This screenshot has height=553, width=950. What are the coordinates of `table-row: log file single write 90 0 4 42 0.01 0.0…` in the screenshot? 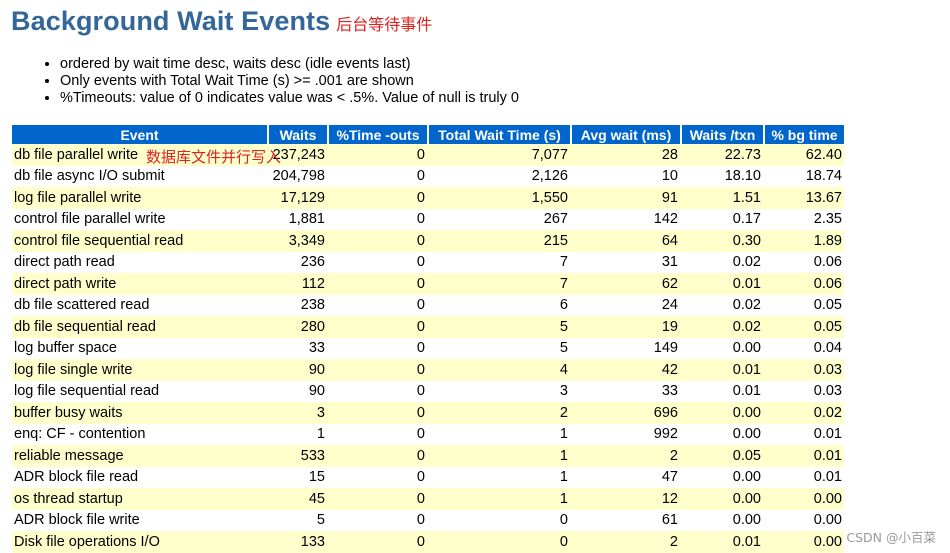 It's located at (428, 370).